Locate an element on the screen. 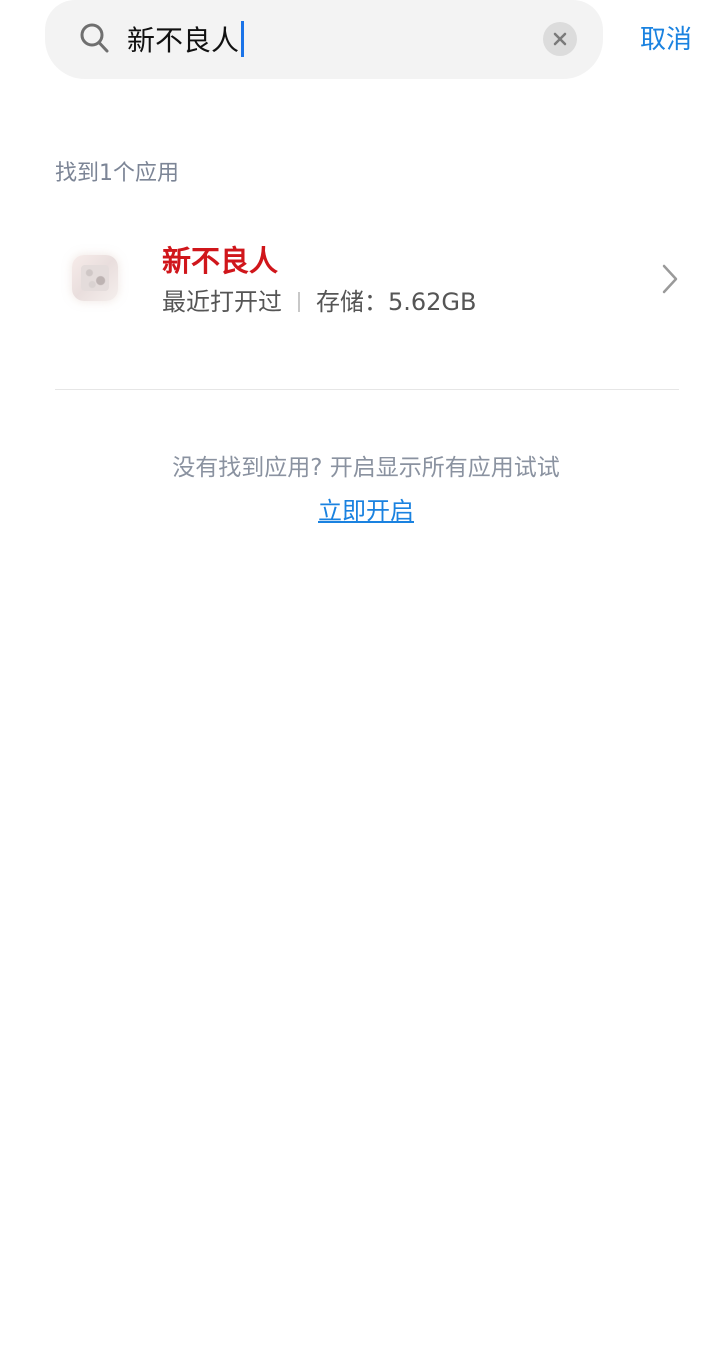 The width and height of the screenshot is (720, 1353). text-caret is located at coordinates (243, 39).